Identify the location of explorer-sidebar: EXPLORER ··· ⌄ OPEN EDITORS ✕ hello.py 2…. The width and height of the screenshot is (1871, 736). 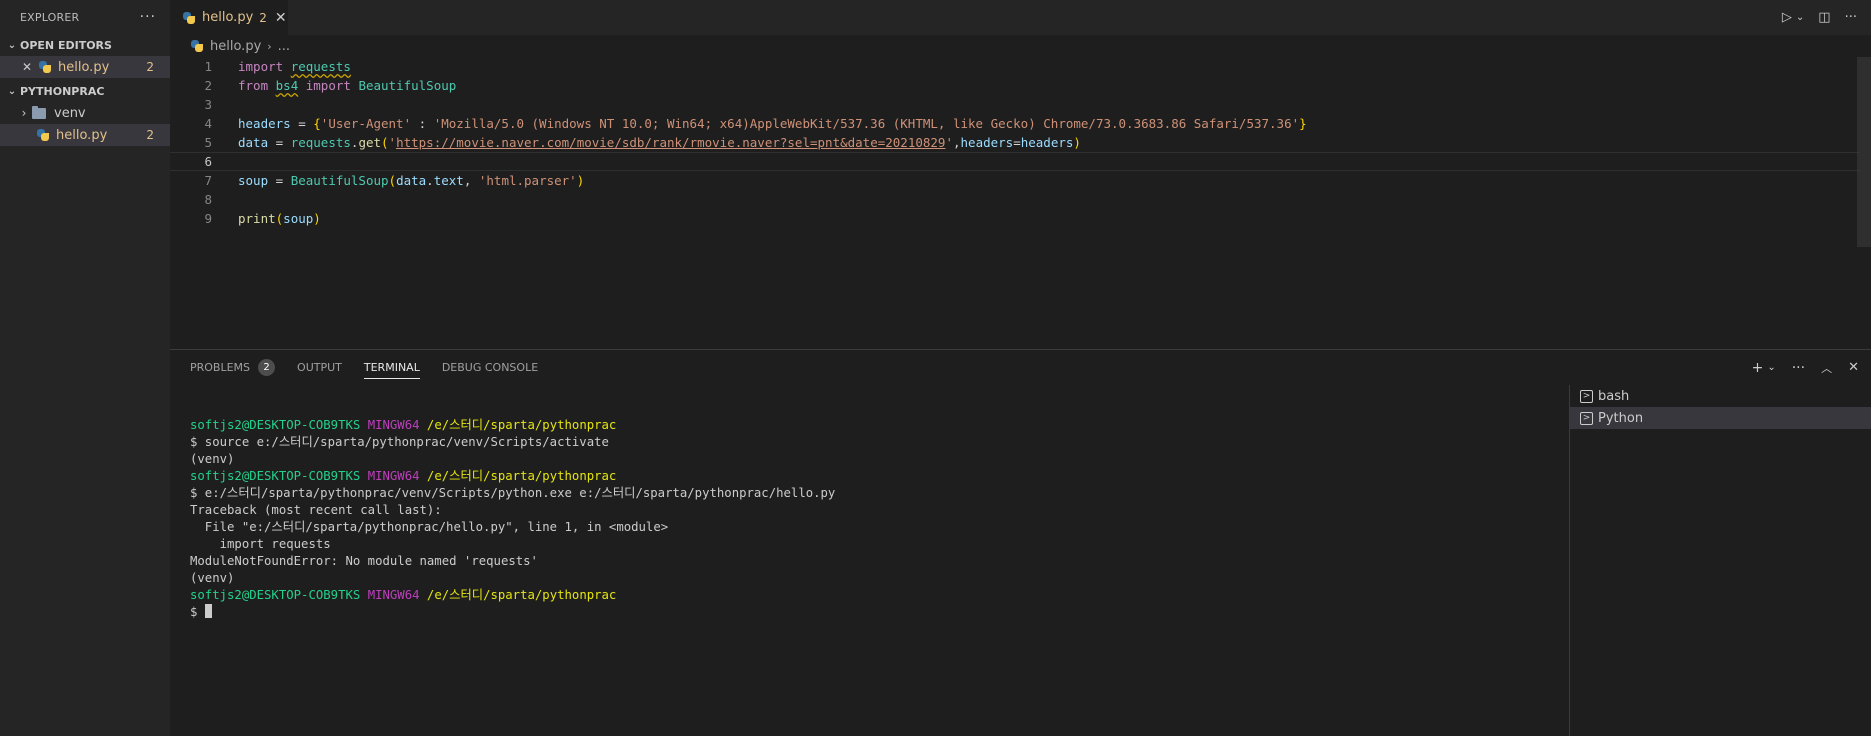
(85, 368).